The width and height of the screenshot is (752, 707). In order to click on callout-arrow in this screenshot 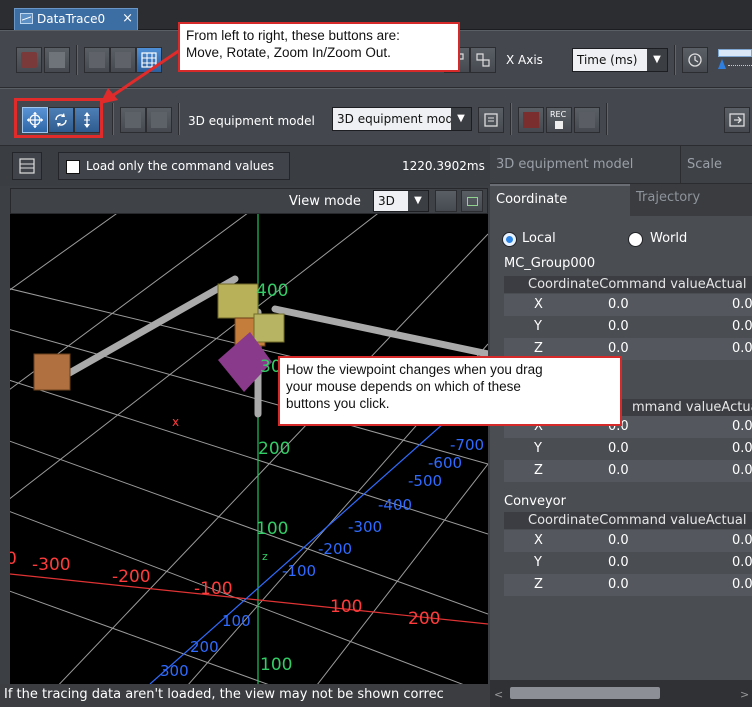, I will do `click(140, 76)`.